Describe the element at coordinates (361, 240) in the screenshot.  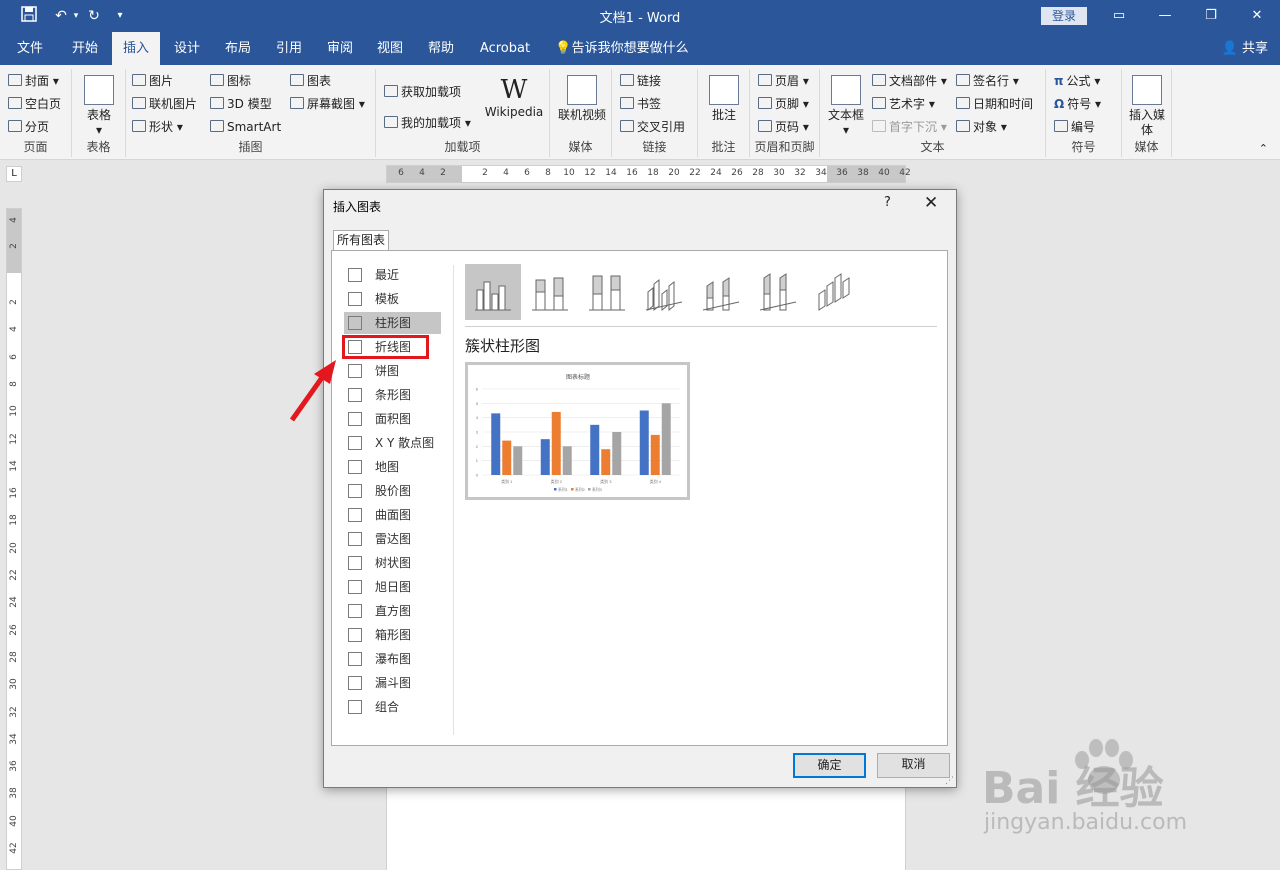
I see `tab-all-charts: 所有图表` at that location.